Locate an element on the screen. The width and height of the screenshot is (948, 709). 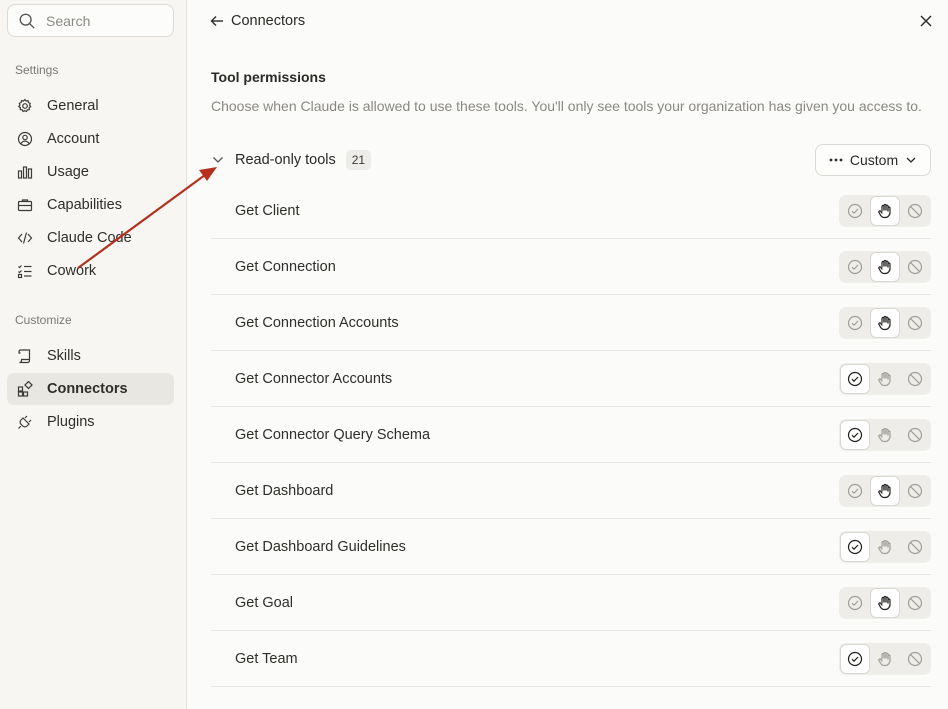
sidebar-item-claude-code: Claude Code is located at coordinates (90, 238).